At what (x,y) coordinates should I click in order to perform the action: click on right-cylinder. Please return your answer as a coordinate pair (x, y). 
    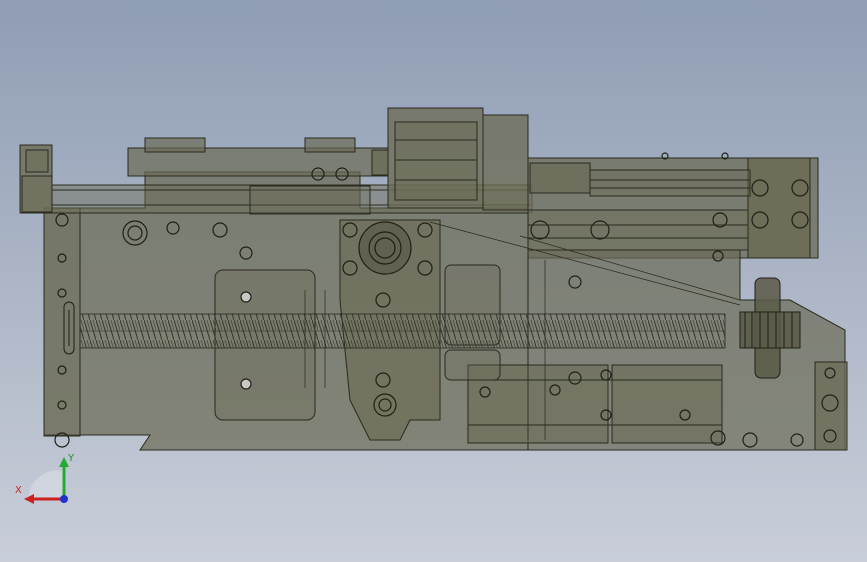
    Looking at the image, I should click on (673, 208).